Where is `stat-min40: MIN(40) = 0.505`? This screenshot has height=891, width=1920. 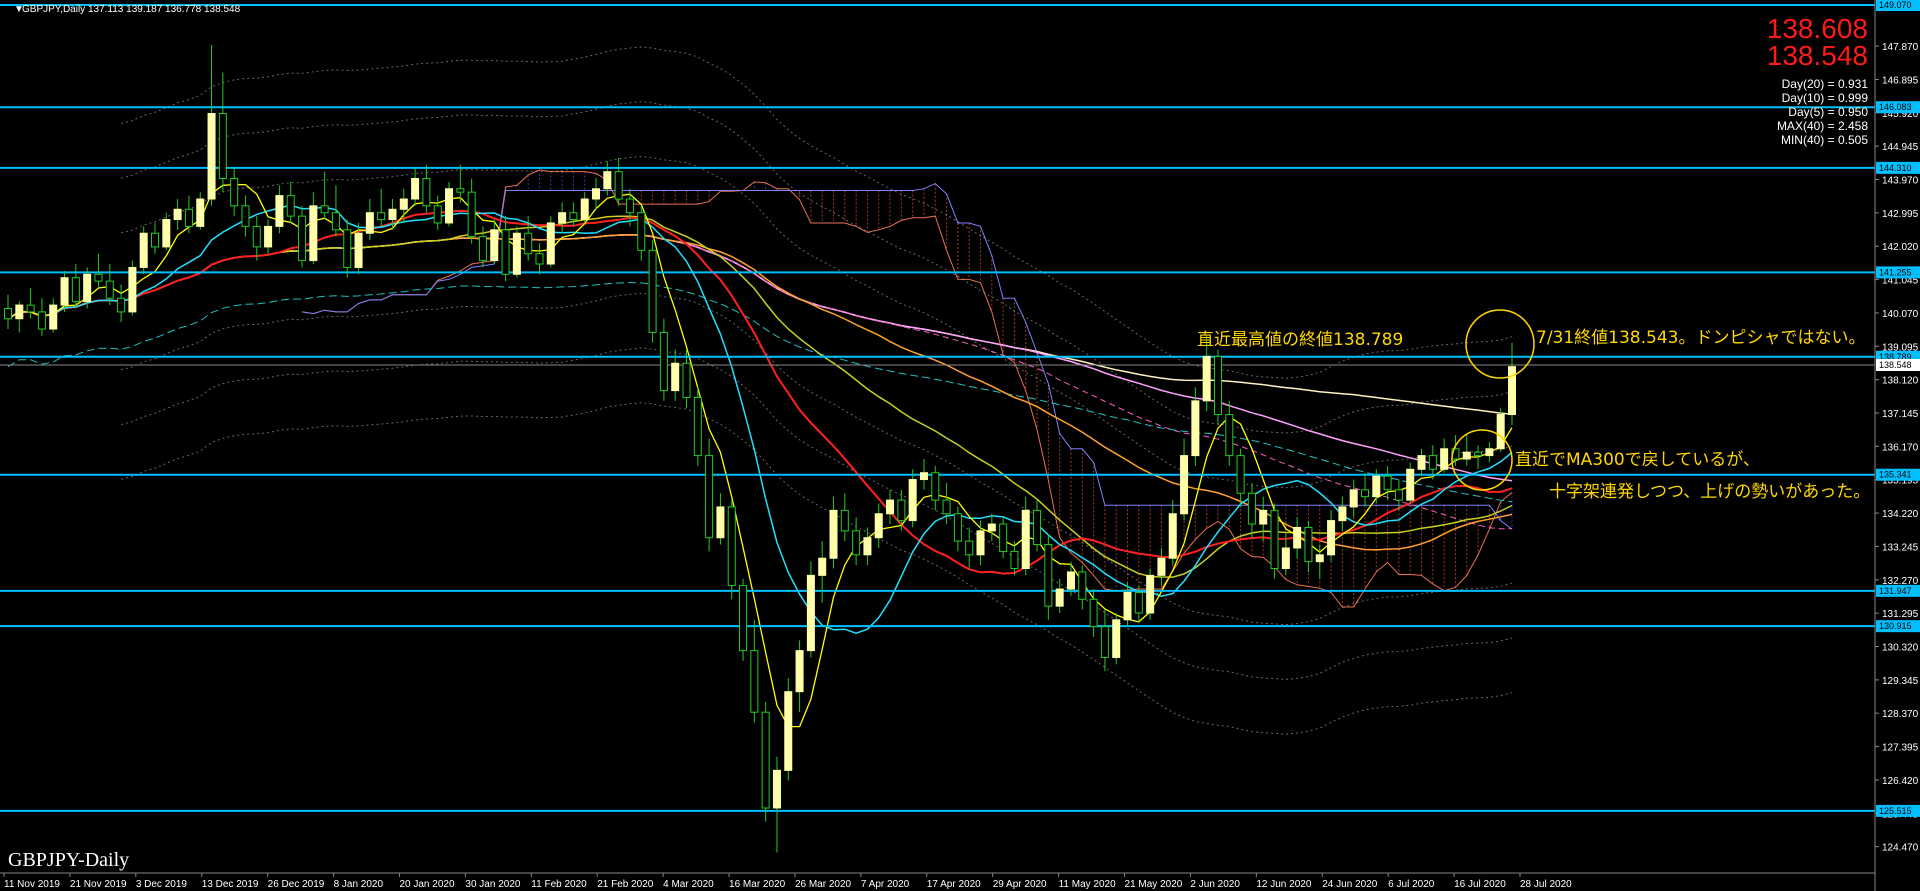
stat-min40: MIN(40) = 0.505 is located at coordinates (1824, 140).